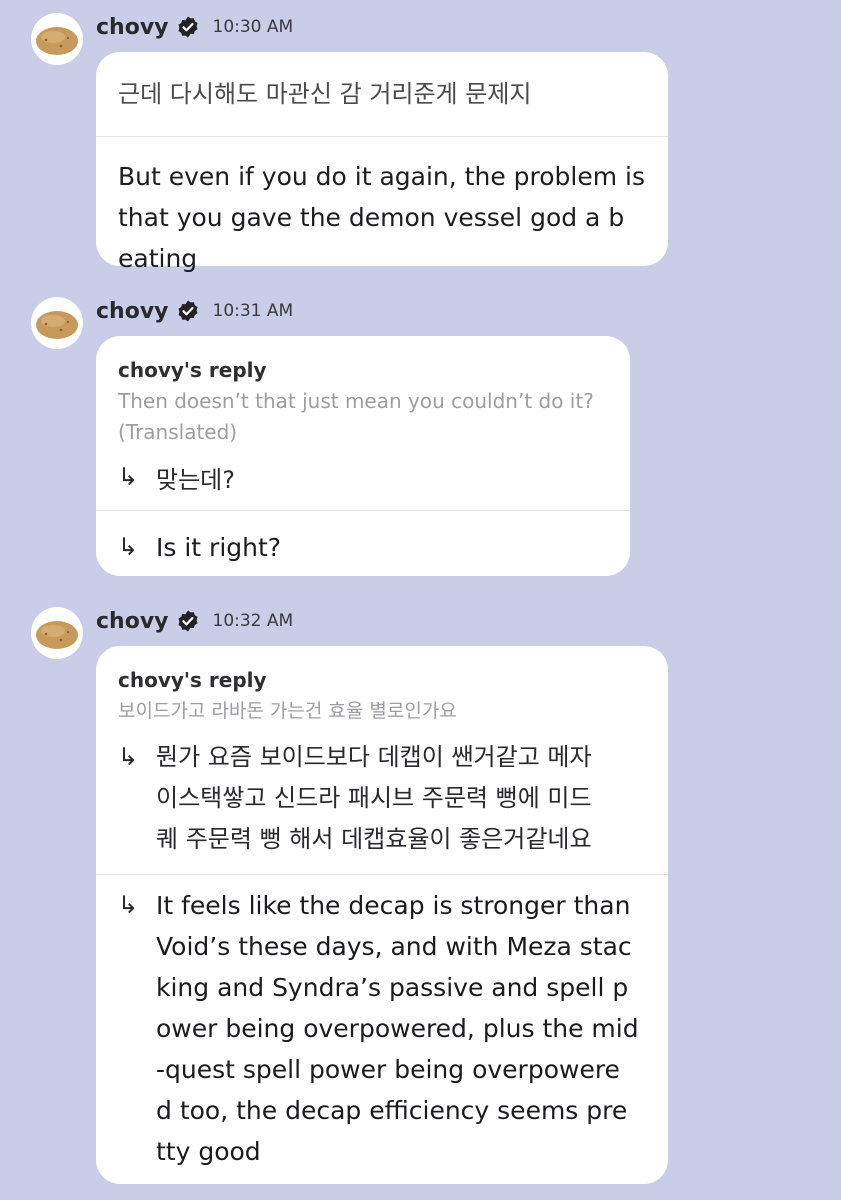 Image resolution: width=841 pixels, height=1200 pixels. Describe the element at coordinates (382, 711) in the screenshot. I see `quoted-message: 보이드가고 라바돈 가는건 효율 별로인가요` at that location.